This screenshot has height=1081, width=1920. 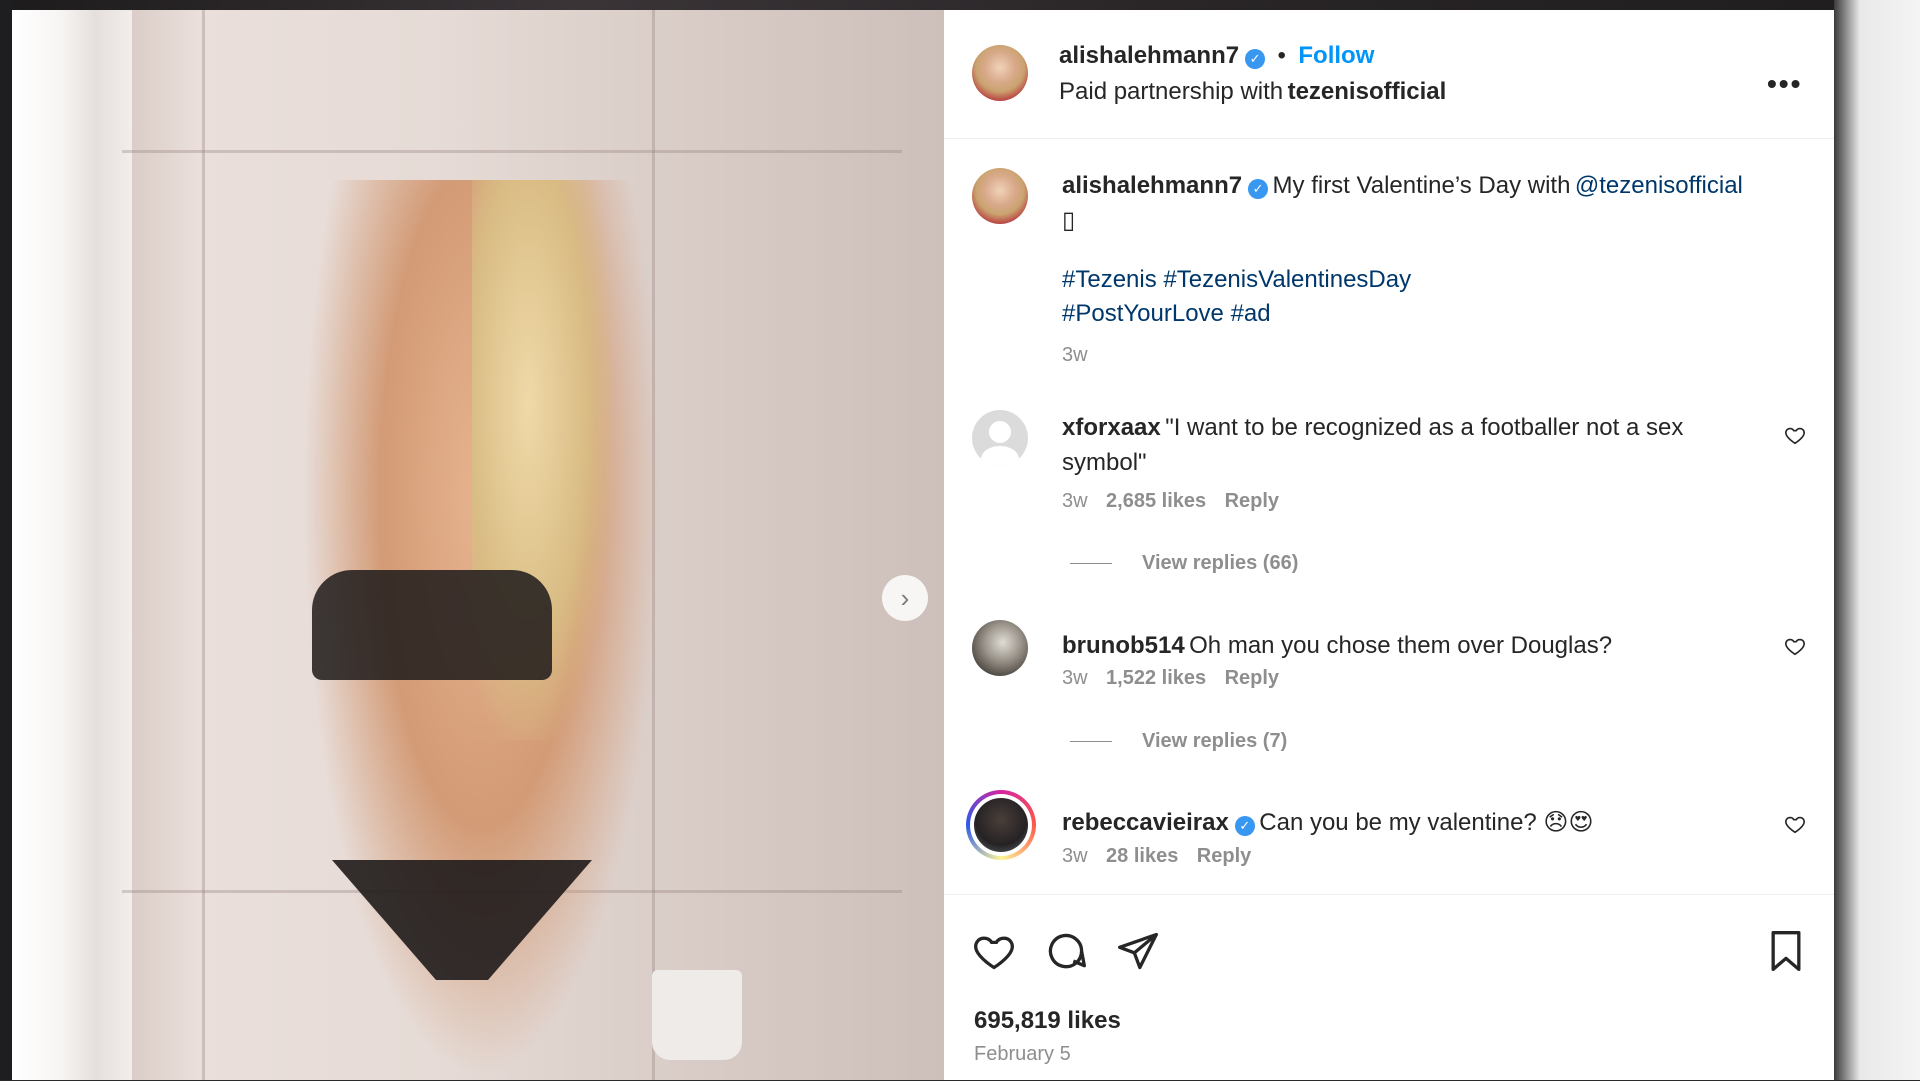 What do you see at coordinates (1145, 822) in the screenshot?
I see `commenter-username: rebeccavieirax` at bounding box center [1145, 822].